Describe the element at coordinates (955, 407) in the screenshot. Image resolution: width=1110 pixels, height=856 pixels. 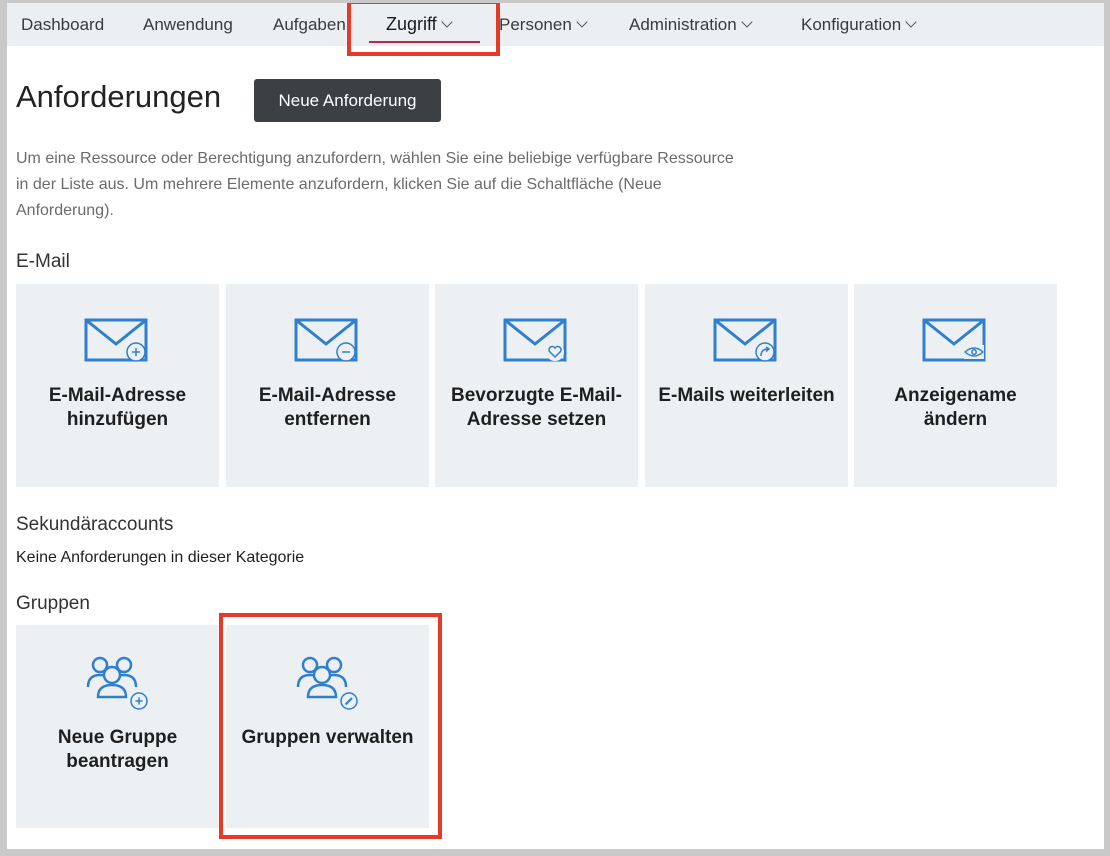
I see `tile-label: Anzeigename ändern` at that location.